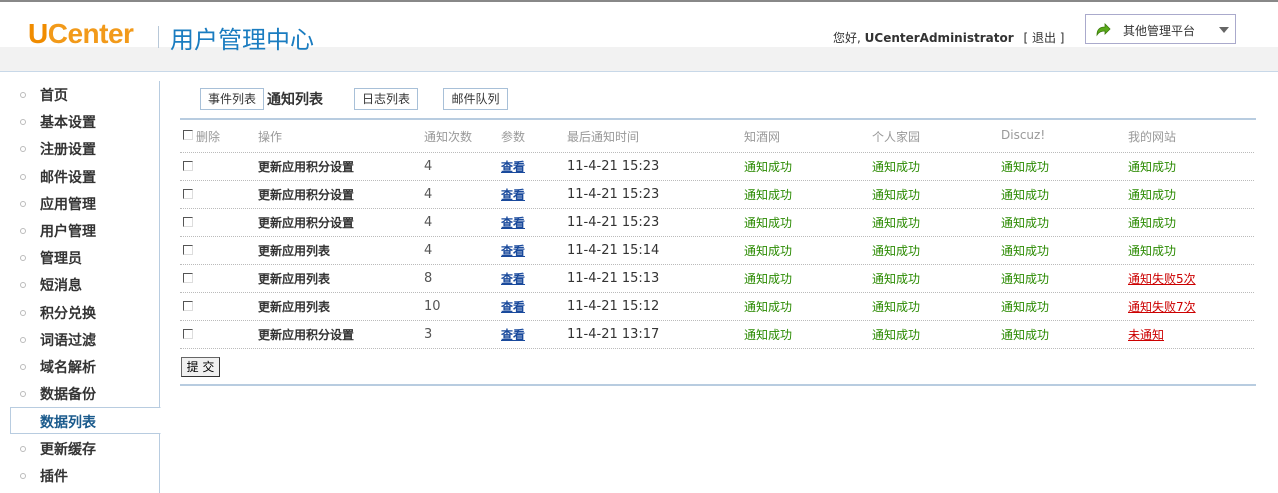  What do you see at coordinates (68, 423) in the screenshot?
I see `sidebar-item-label: 数据列表` at bounding box center [68, 423].